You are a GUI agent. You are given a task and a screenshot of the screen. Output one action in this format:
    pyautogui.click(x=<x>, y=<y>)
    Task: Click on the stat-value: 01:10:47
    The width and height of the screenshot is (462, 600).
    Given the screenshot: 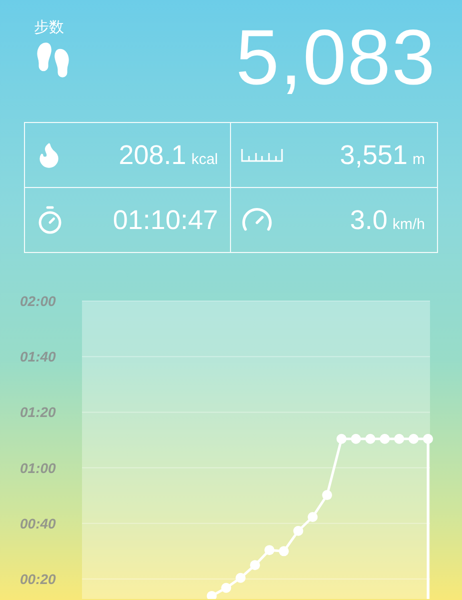 What is the action you would take?
    pyautogui.click(x=165, y=220)
    